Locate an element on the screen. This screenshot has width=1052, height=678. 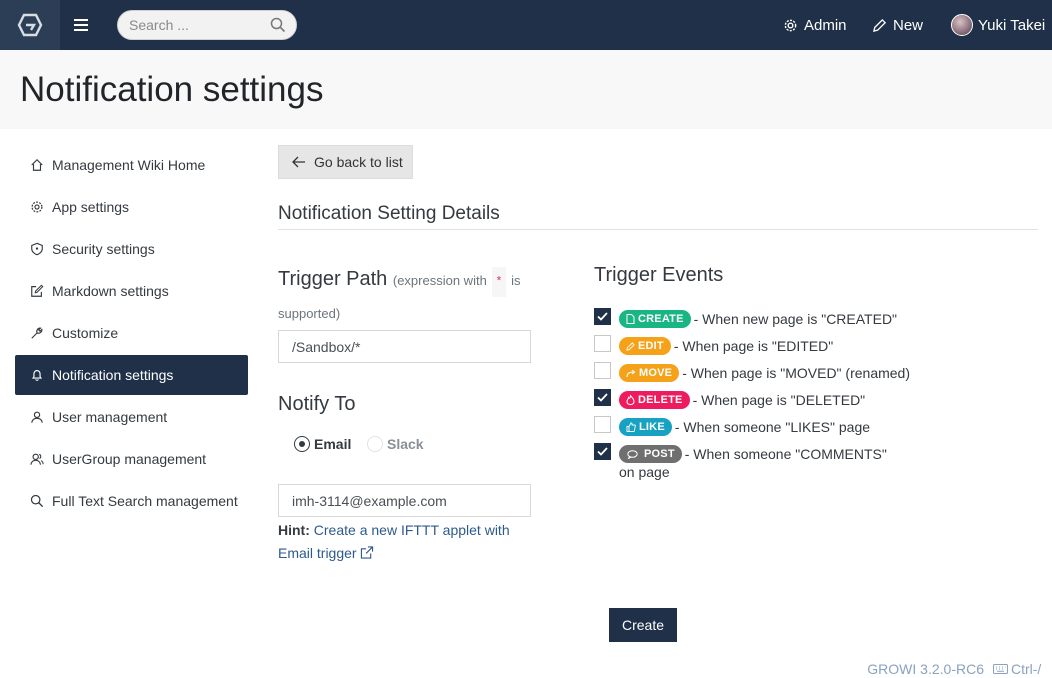
event-edit-text: - When page is "EDITED" is located at coordinates (753, 346).